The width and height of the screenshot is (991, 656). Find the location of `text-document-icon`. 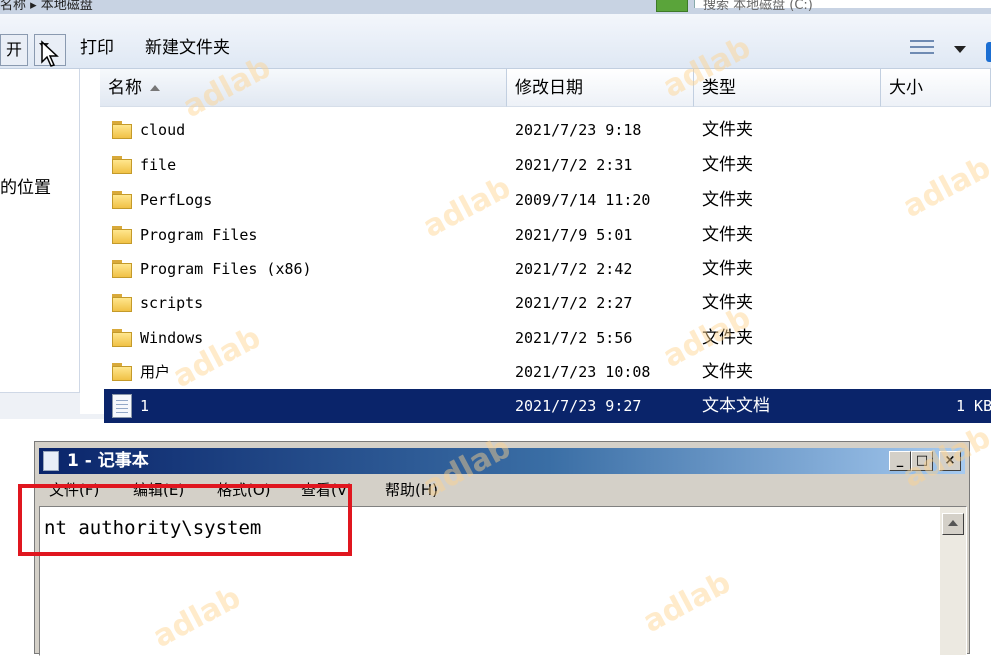

text-document-icon is located at coordinates (122, 406).